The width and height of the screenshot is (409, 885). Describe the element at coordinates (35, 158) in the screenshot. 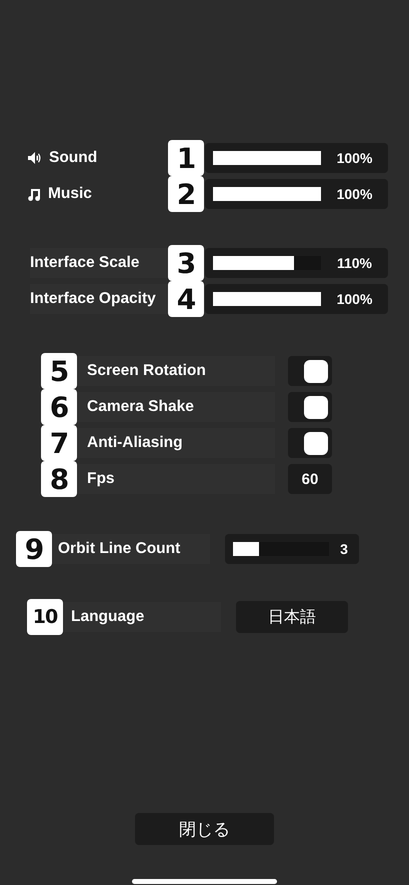

I see `speaker-icon` at that location.